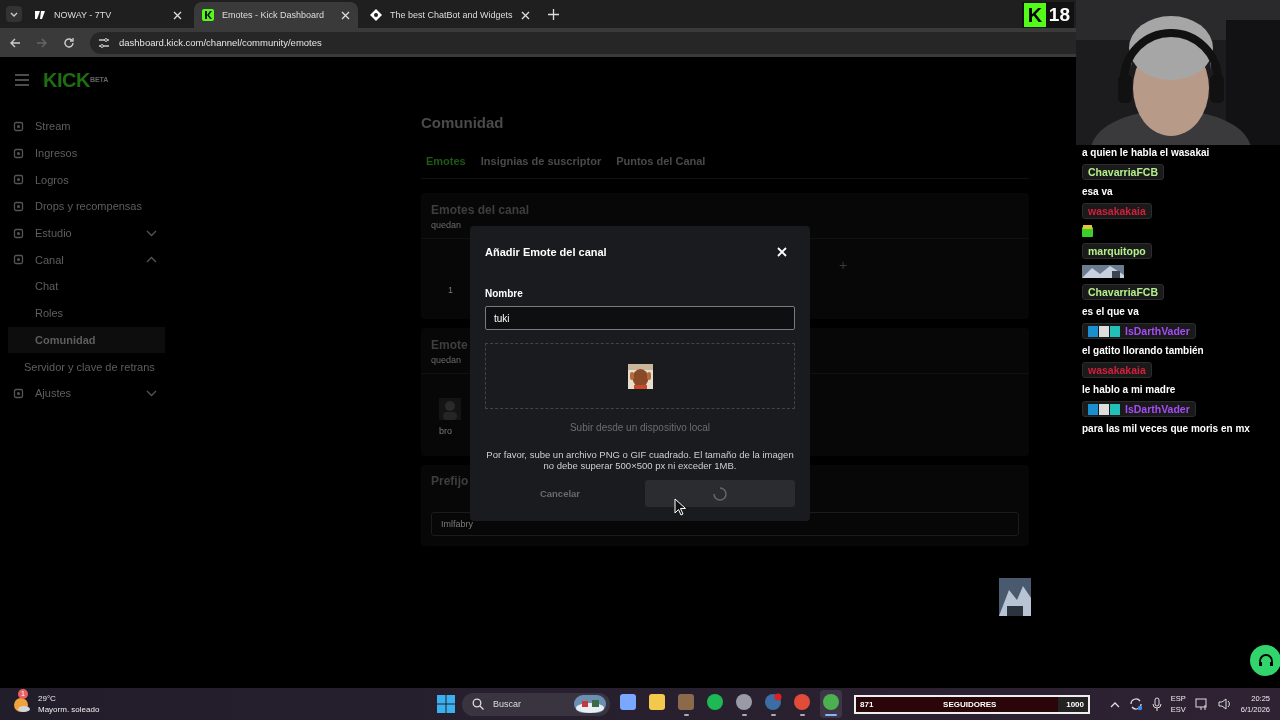 Image resolution: width=1280 pixels, height=720 pixels. Describe the element at coordinates (82, 286) in the screenshot. I see `sidebar-subitem: Chat` at that location.